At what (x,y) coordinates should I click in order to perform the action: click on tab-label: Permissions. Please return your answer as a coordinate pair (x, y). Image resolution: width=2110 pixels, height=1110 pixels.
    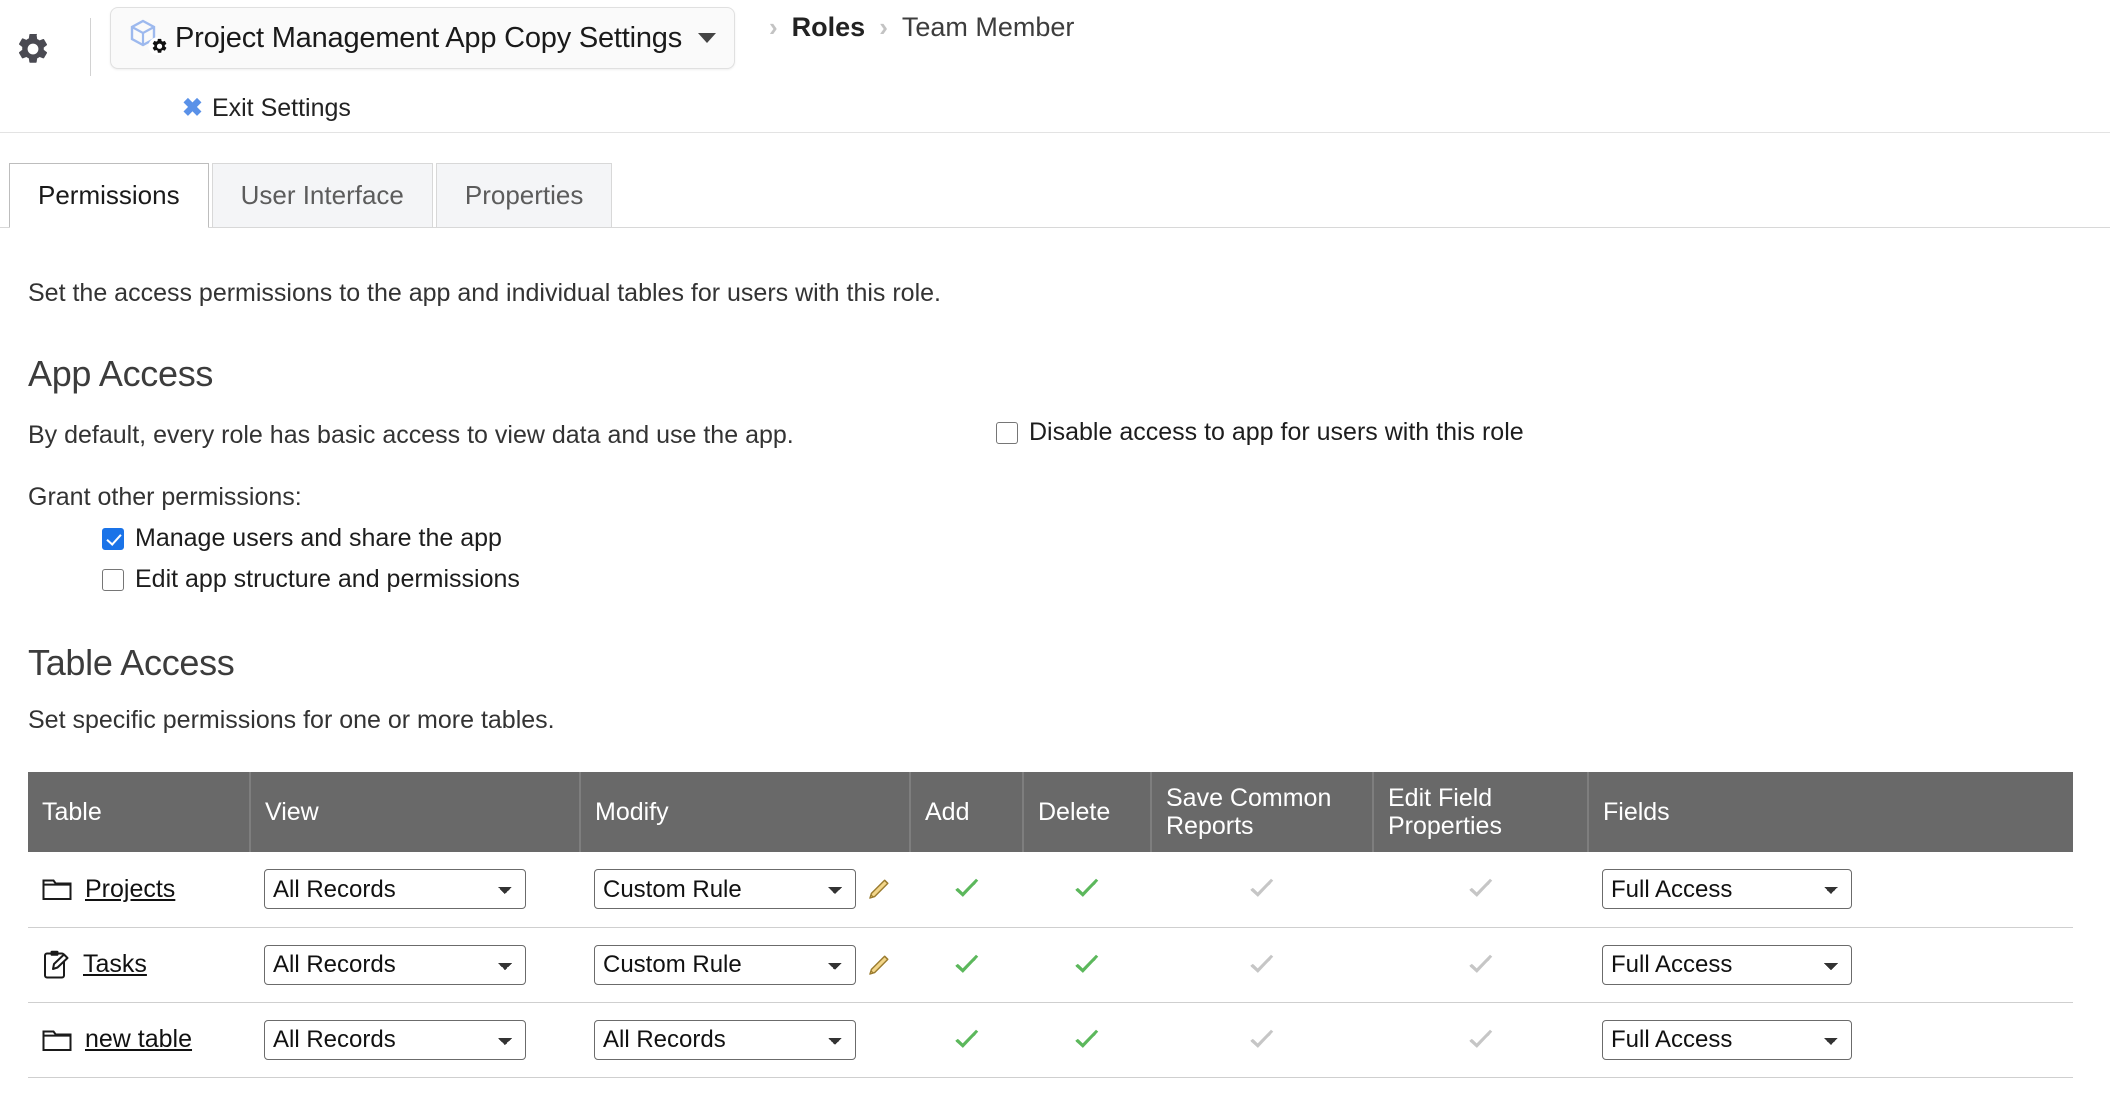
    Looking at the image, I should click on (109, 195).